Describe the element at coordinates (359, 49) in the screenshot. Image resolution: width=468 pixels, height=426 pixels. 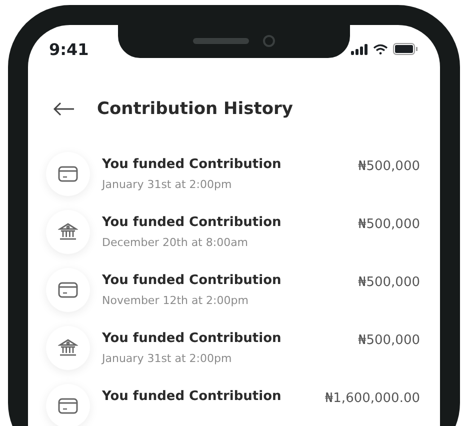
I see `signal-icon` at that location.